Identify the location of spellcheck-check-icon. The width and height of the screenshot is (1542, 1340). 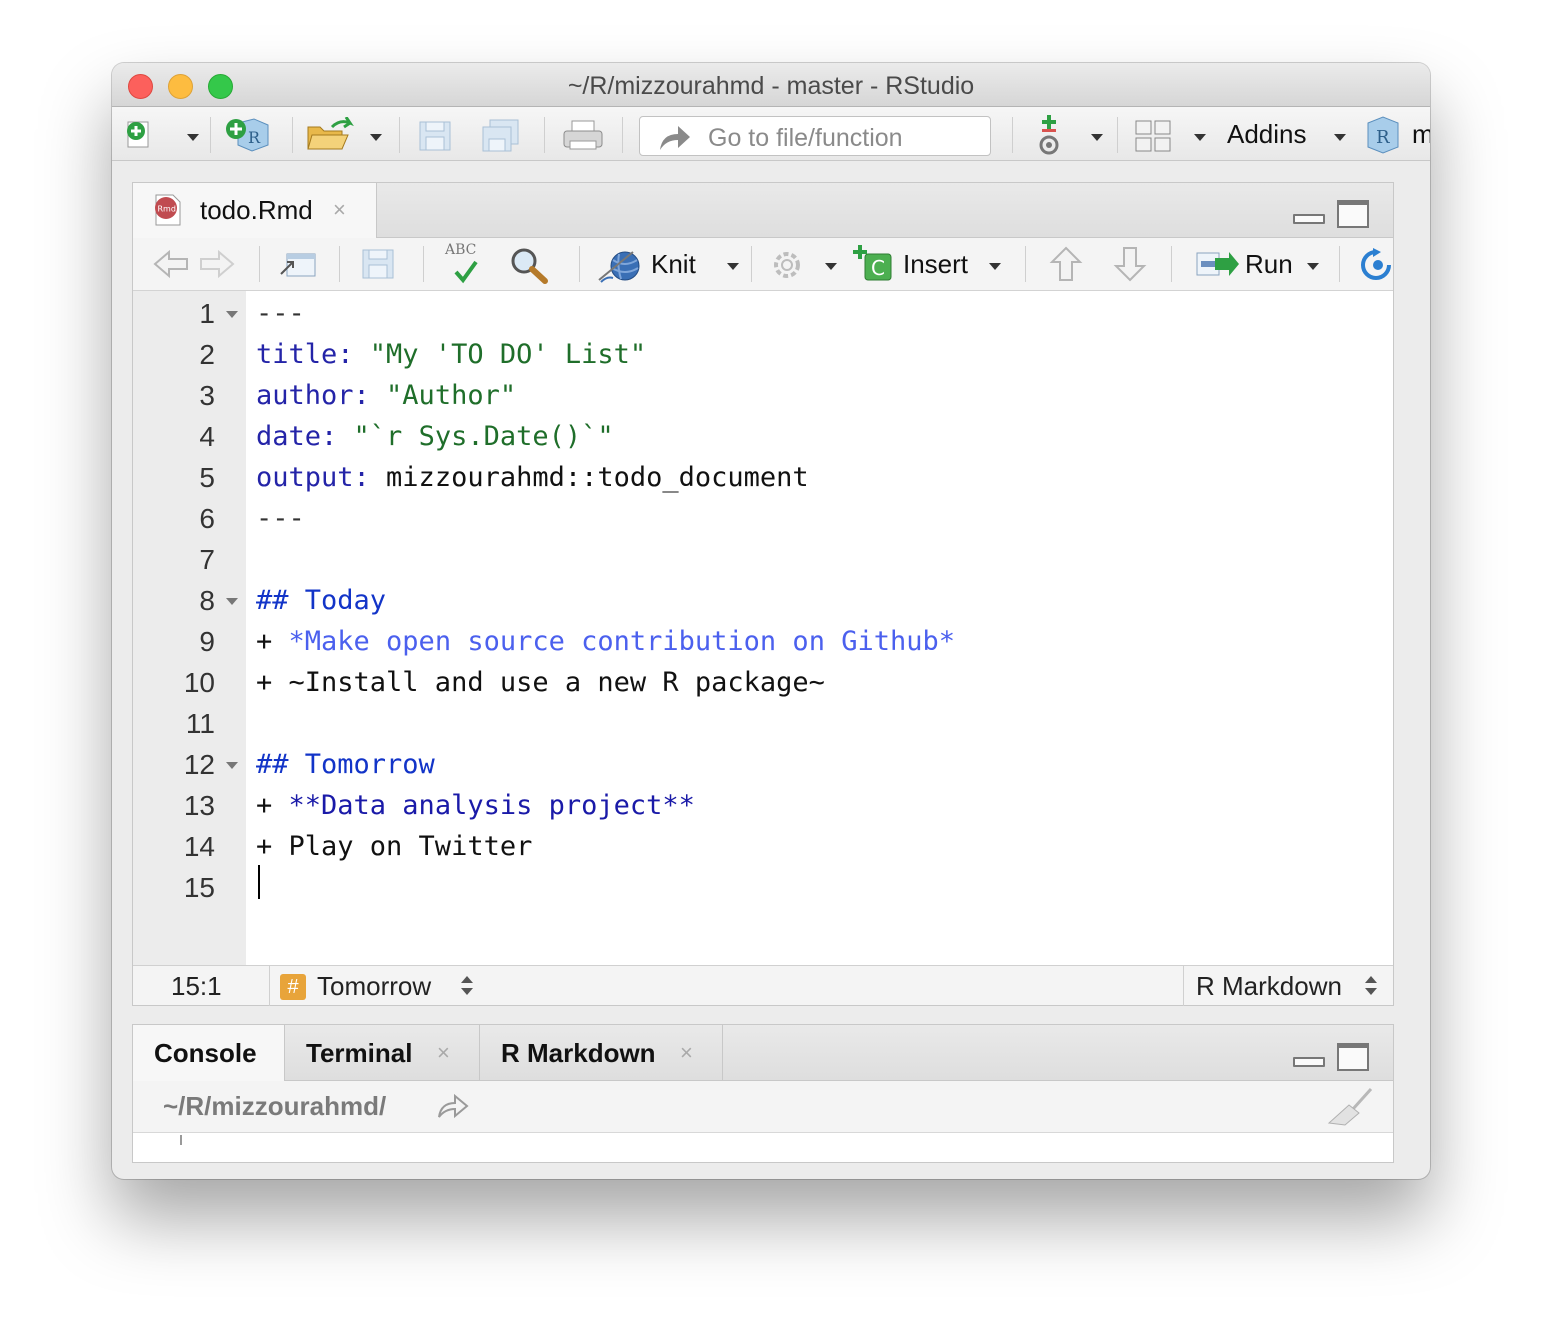
(466, 272).